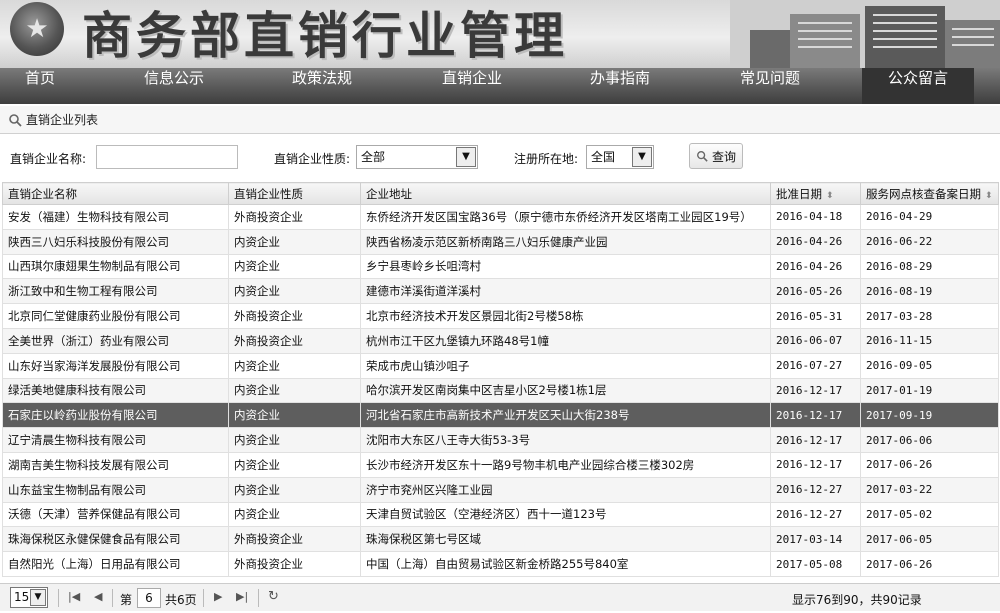 The image size is (1000, 613). I want to click on panel-title: 直销企业列表, so click(62, 120).